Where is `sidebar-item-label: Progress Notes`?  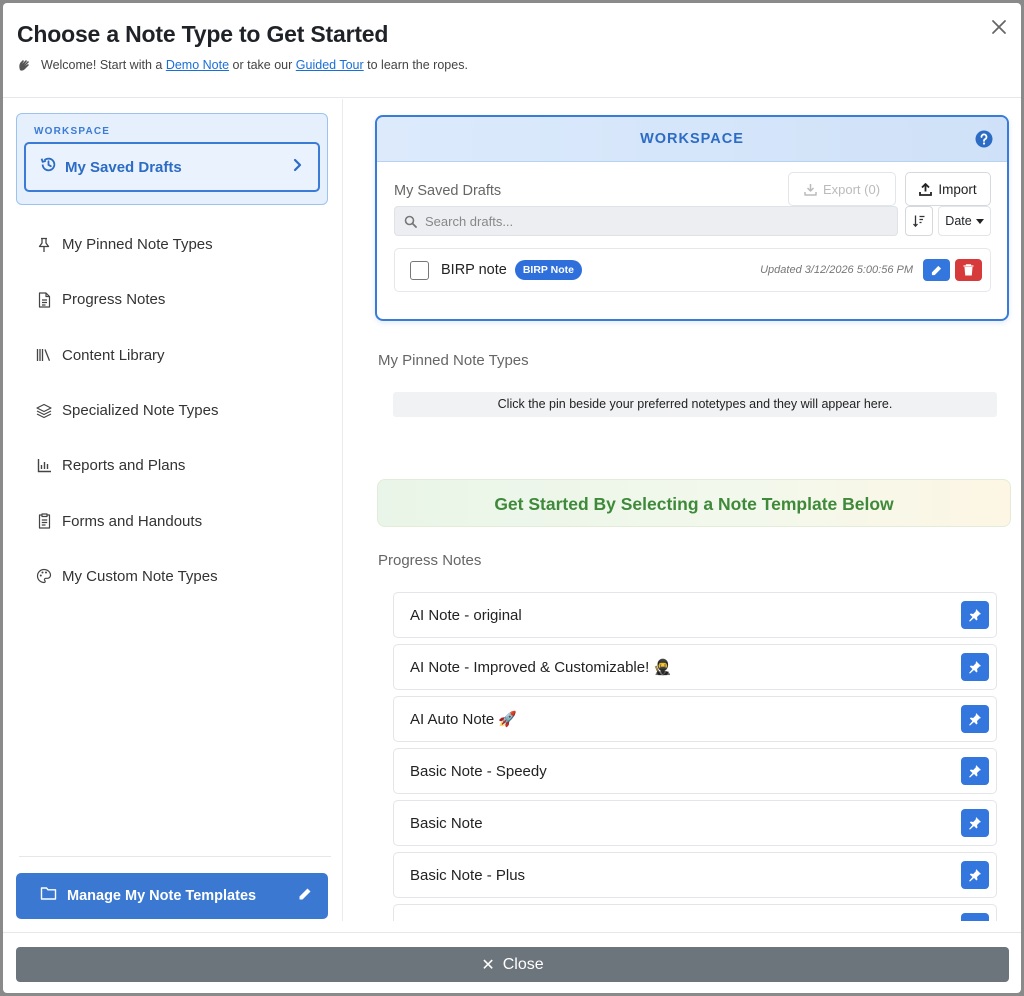 sidebar-item-label: Progress Notes is located at coordinates (114, 300).